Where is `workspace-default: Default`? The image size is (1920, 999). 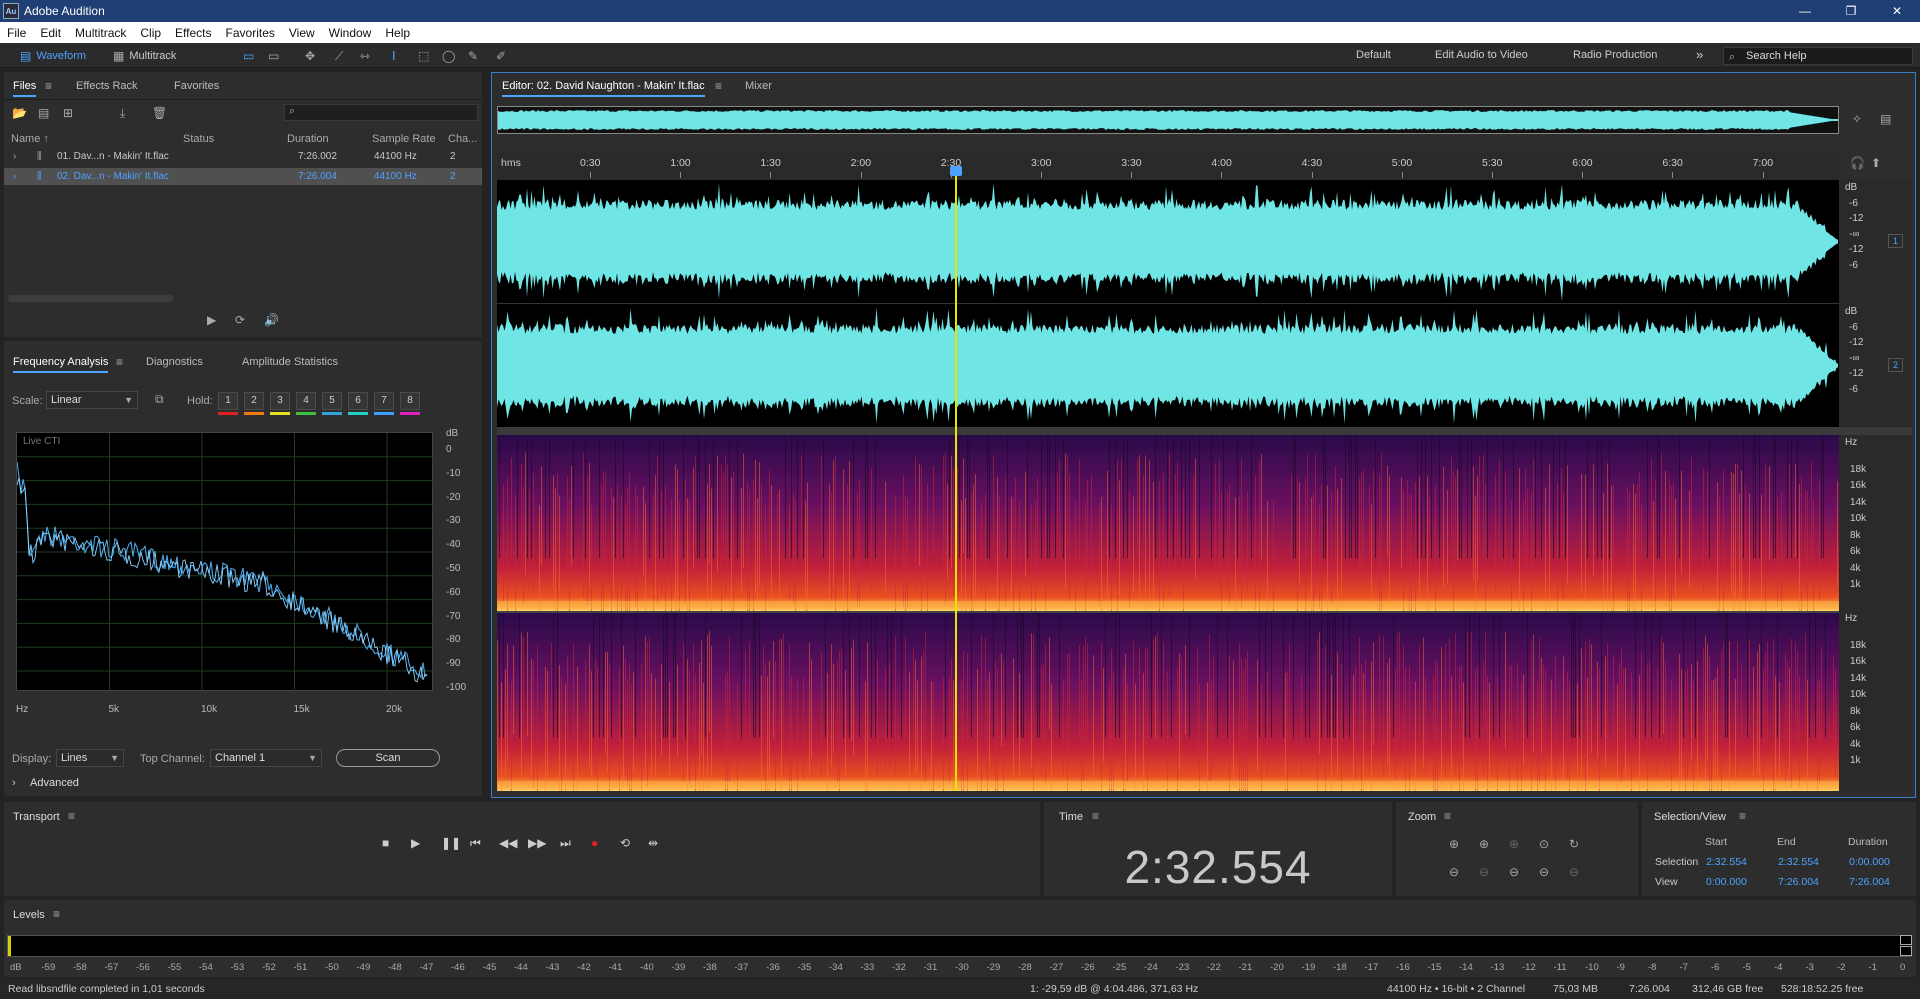 workspace-default: Default is located at coordinates (1373, 55).